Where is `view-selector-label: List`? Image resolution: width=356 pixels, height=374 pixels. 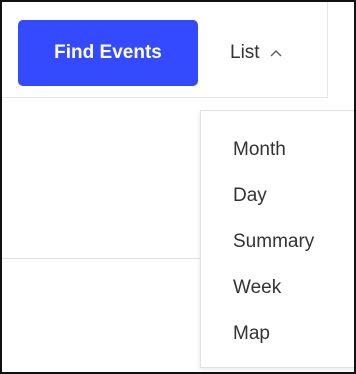
view-selector-label: List is located at coordinates (245, 52).